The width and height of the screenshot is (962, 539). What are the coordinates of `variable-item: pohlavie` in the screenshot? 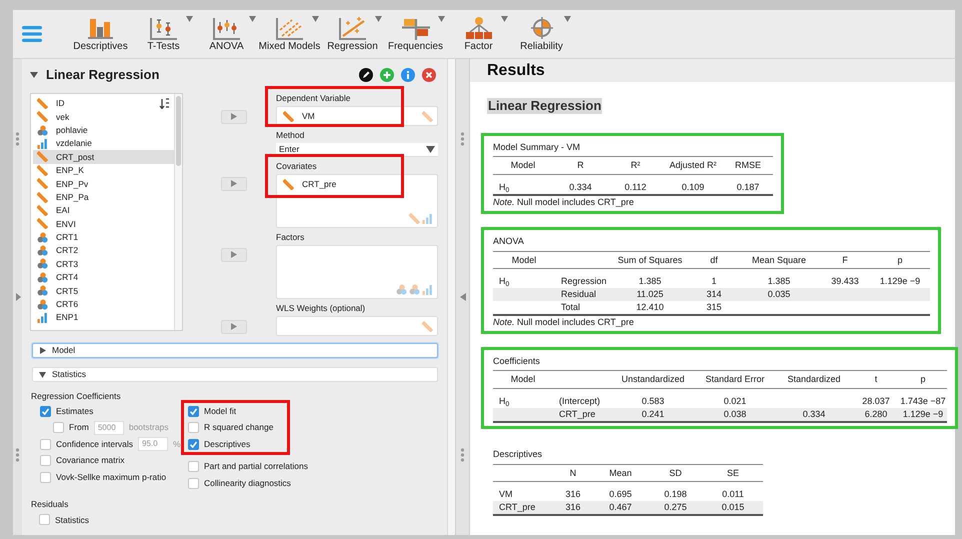 It's located at (103, 130).